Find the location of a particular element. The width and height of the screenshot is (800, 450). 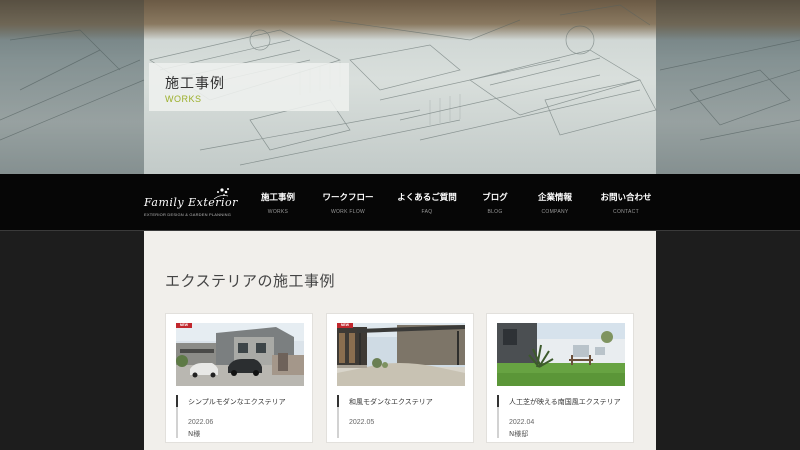

section-title: エクステリアの施工事例 is located at coordinates (250, 281).